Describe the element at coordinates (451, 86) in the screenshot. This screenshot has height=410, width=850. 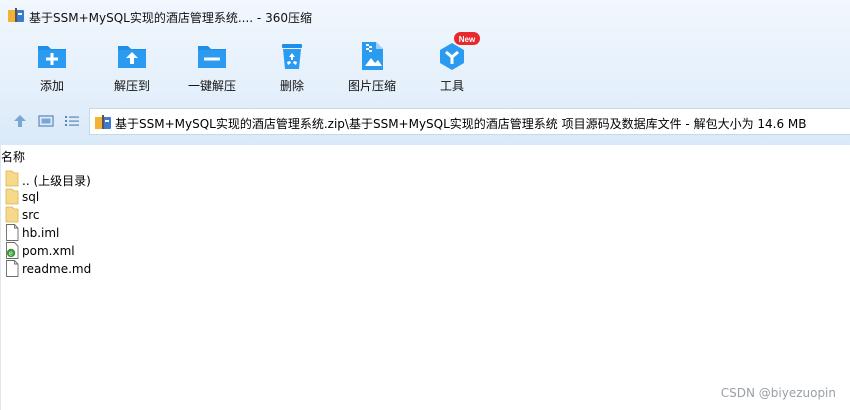
I see `tools-label: 工具` at that location.